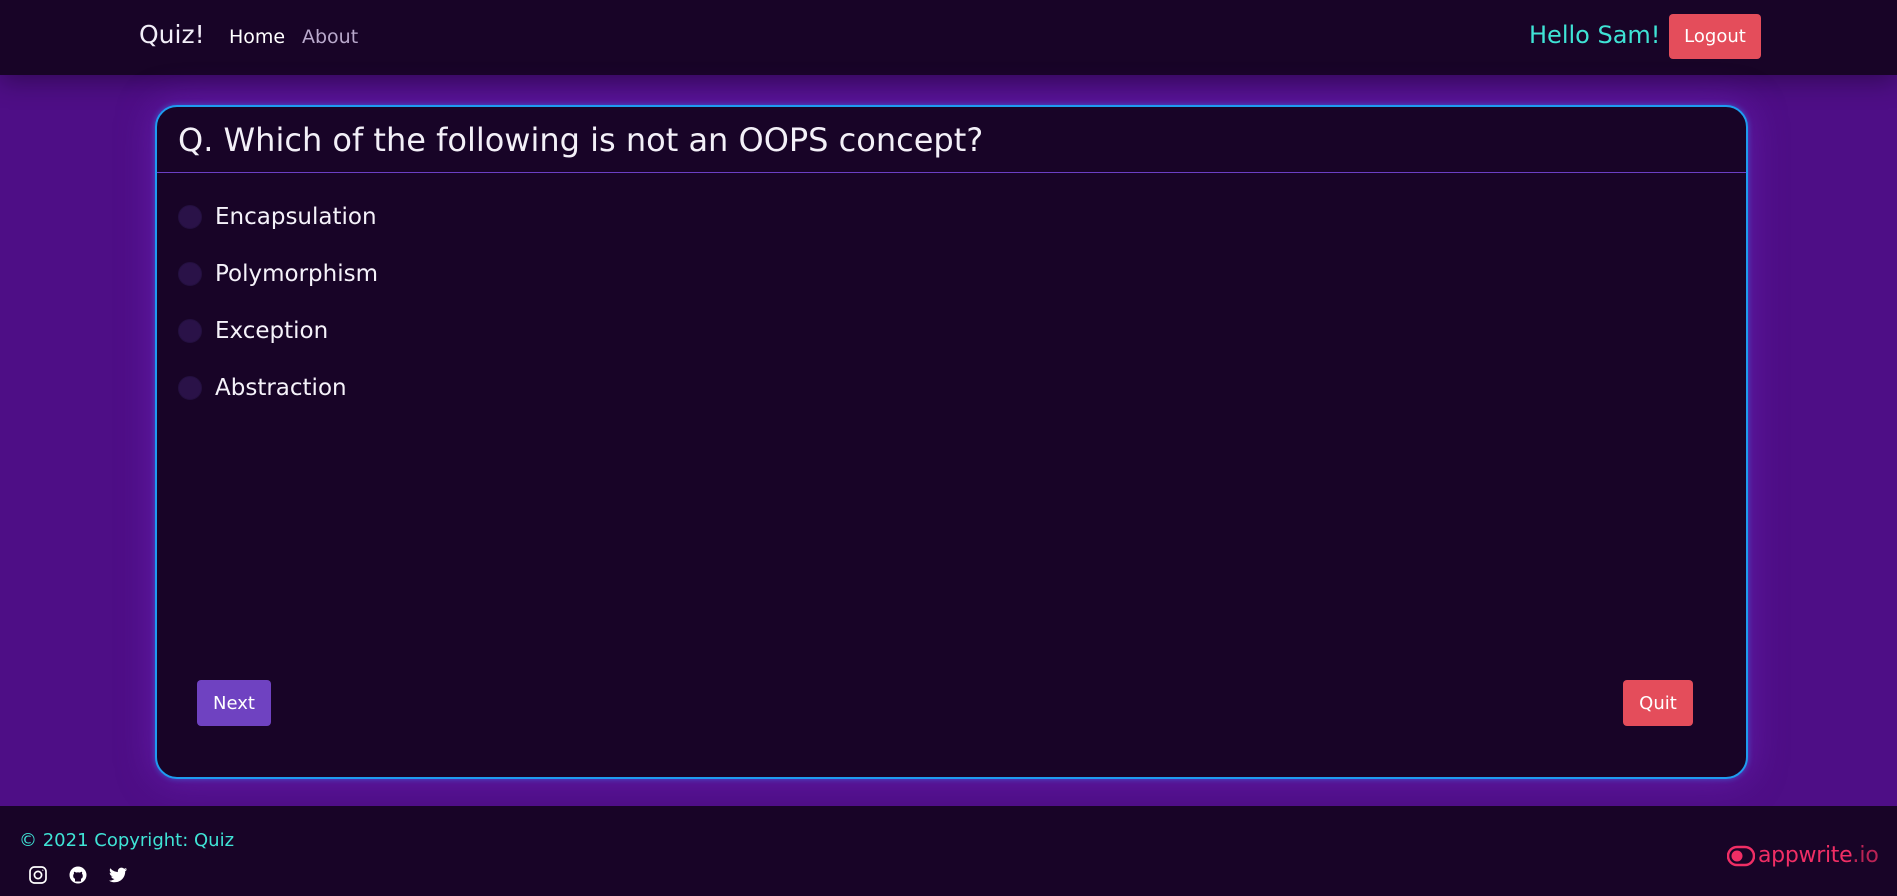 The height and width of the screenshot is (896, 1897). What do you see at coordinates (118, 875) in the screenshot?
I see `twitter-icon` at bounding box center [118, 875].